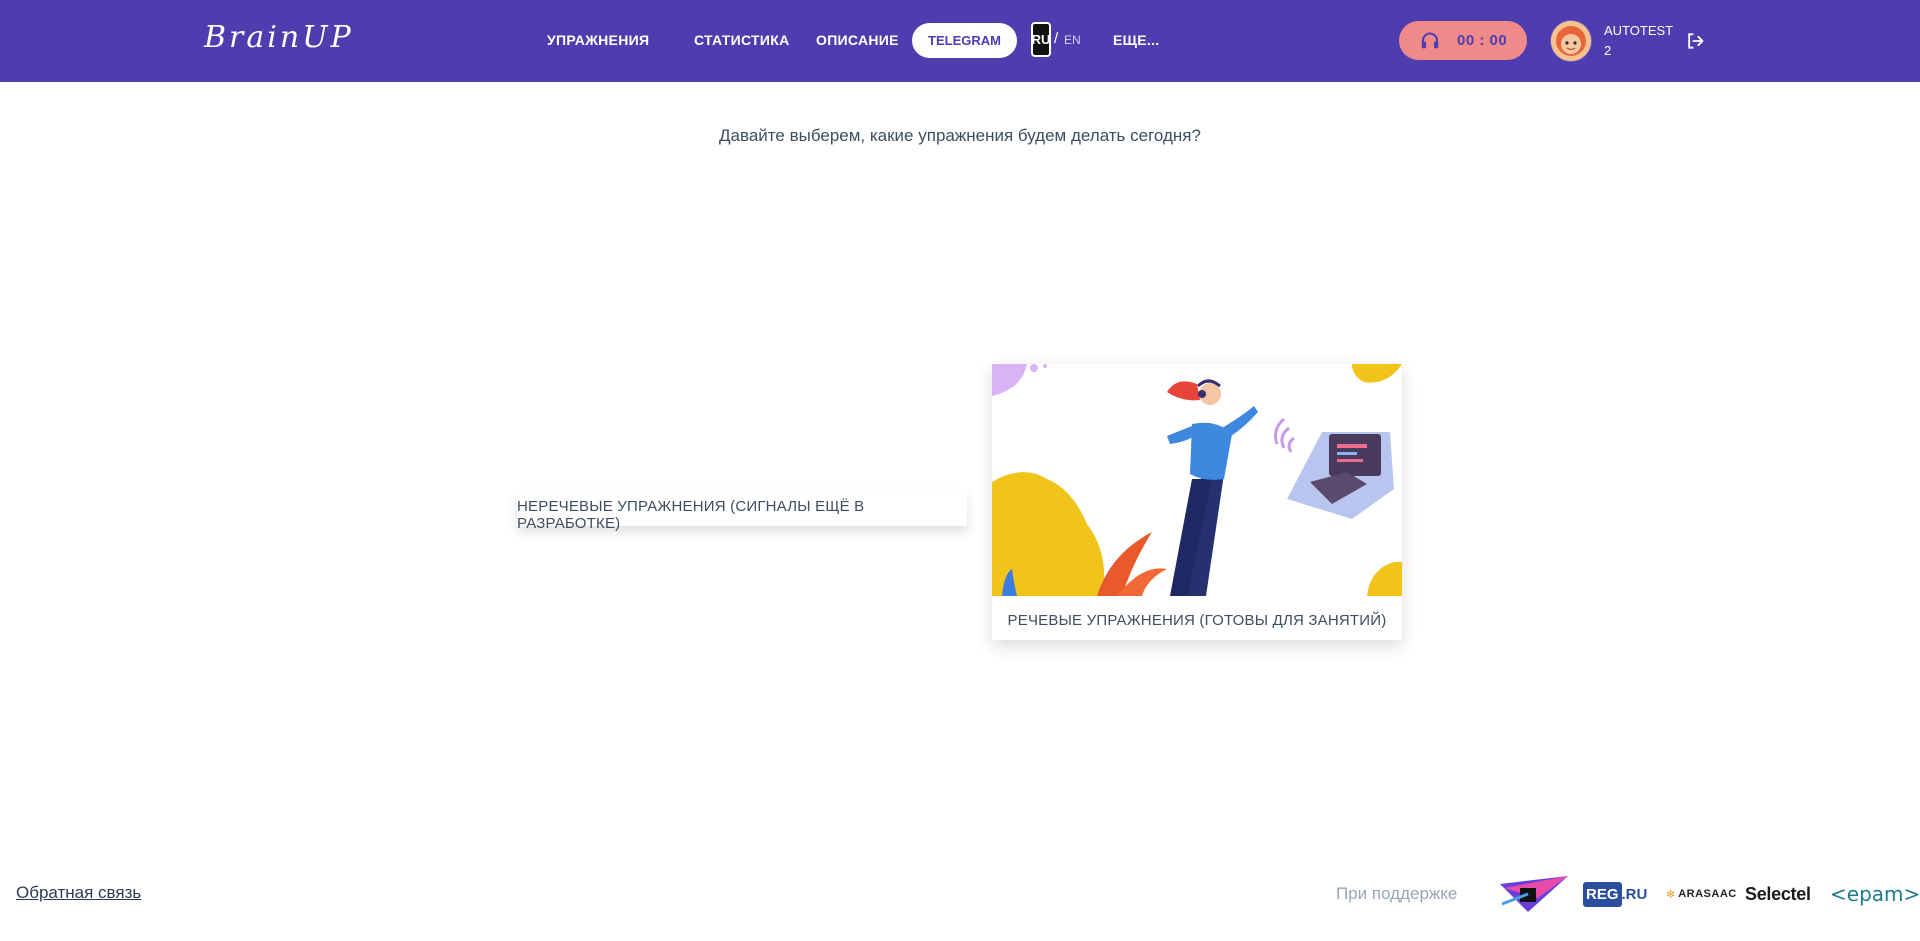  What do you see at coordinates (1041, 39) in the screenshot?
I see `lang-ru-button: RU` at bounding box center [1041, 39].